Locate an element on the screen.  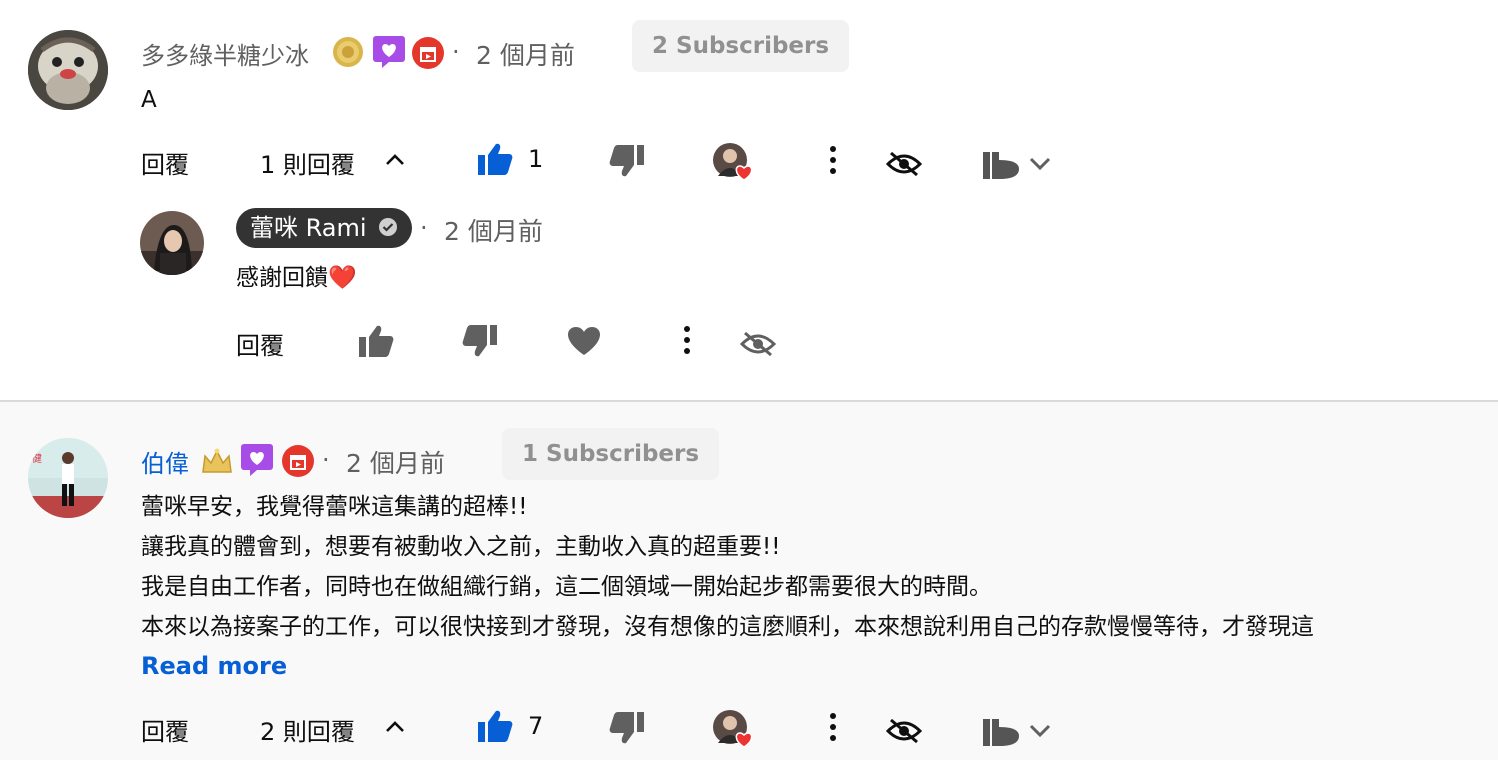
crown-badge-icon is located at coordinates (217, 463).